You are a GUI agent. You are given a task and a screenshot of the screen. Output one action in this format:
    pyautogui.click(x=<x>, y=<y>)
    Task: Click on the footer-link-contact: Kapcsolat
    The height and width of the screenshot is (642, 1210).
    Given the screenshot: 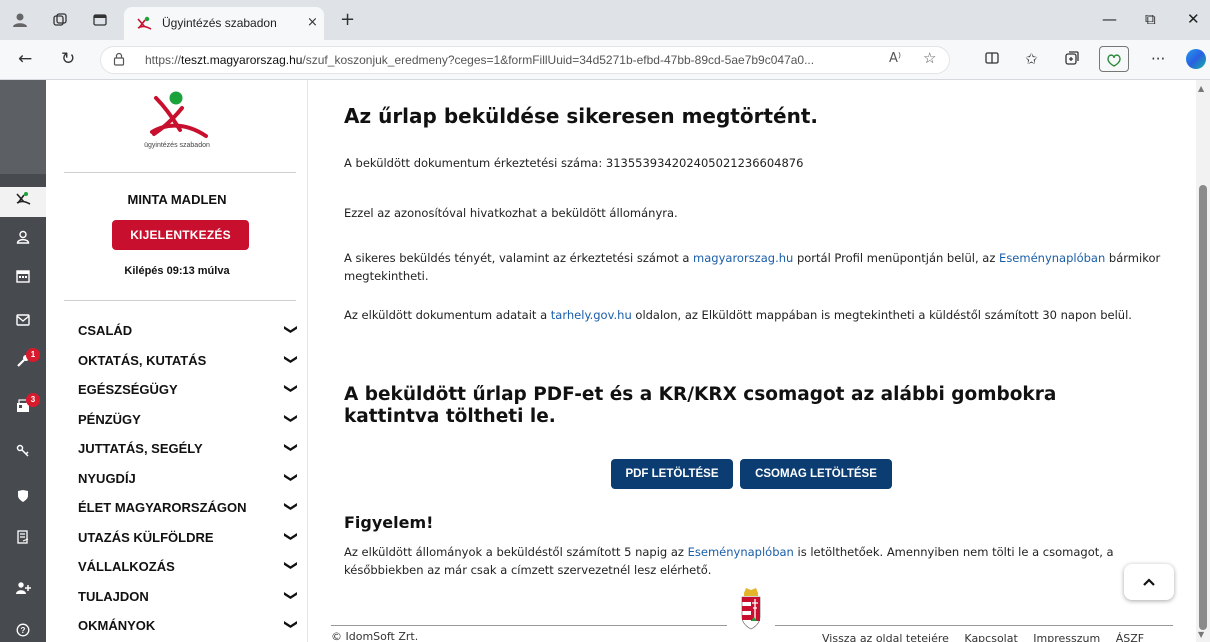 What is the action you would take?
    pyautogui.click(x=990, y=637)
    